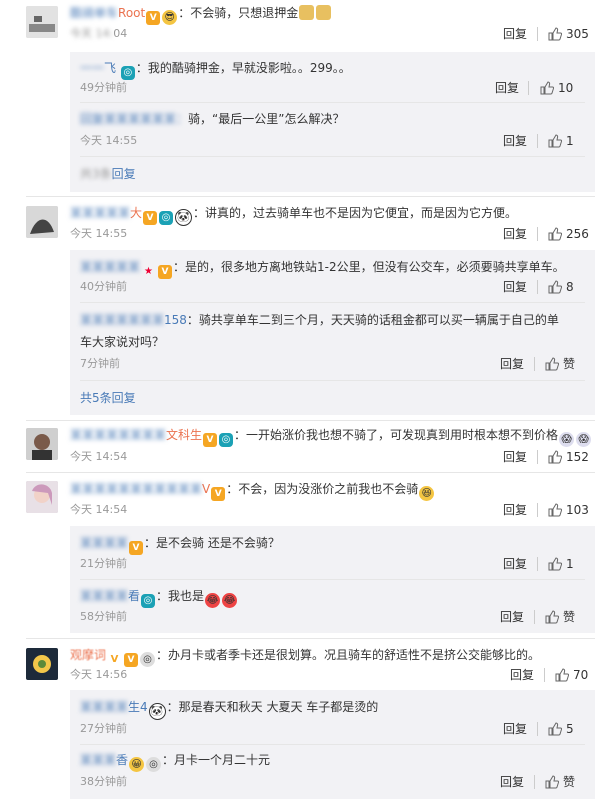  Describe the element at coordinates (94, 13) in the screenshot. I see `username: 酷骑单车` at that location.